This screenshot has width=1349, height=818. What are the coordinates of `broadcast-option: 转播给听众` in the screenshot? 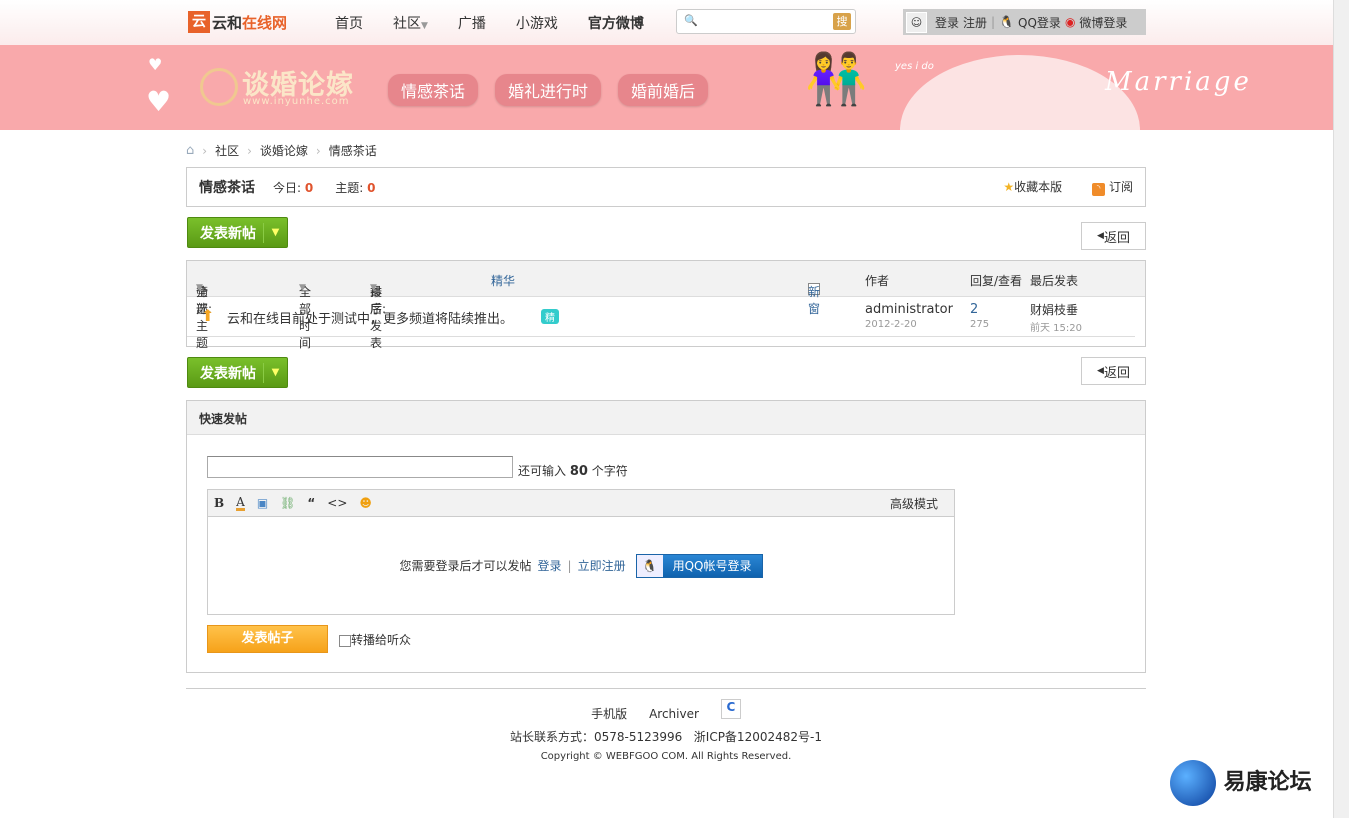 It's located at (375, 639).